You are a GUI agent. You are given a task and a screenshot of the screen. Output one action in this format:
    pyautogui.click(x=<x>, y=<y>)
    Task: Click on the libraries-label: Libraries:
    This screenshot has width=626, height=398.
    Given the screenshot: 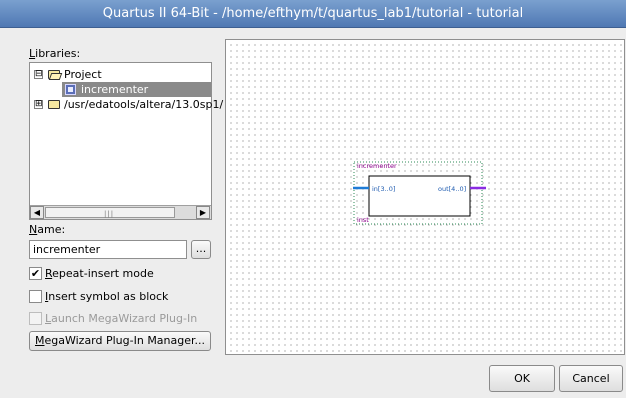 What is the action you would take?
    pyautogui.click(x=55, y=53)
    